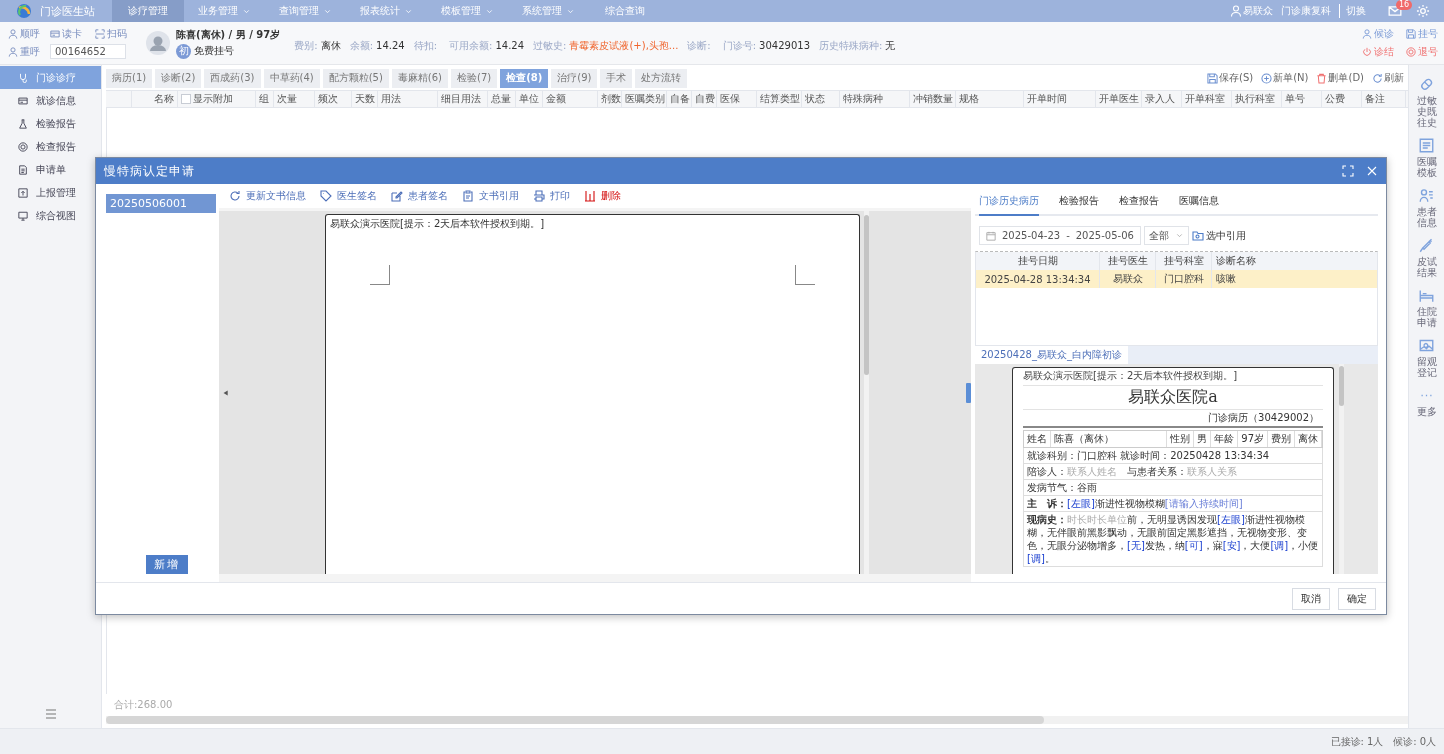  Describe the element at coordinates (863, 99) in the screenshot. I see `column-header: 特殊病种` at that location.